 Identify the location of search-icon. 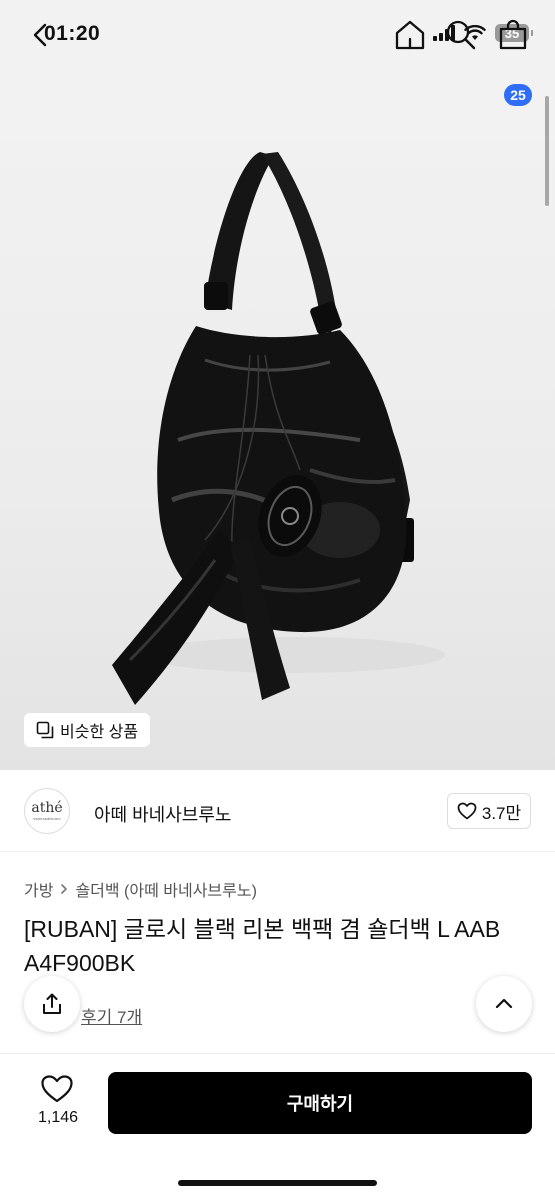
(461, 35).